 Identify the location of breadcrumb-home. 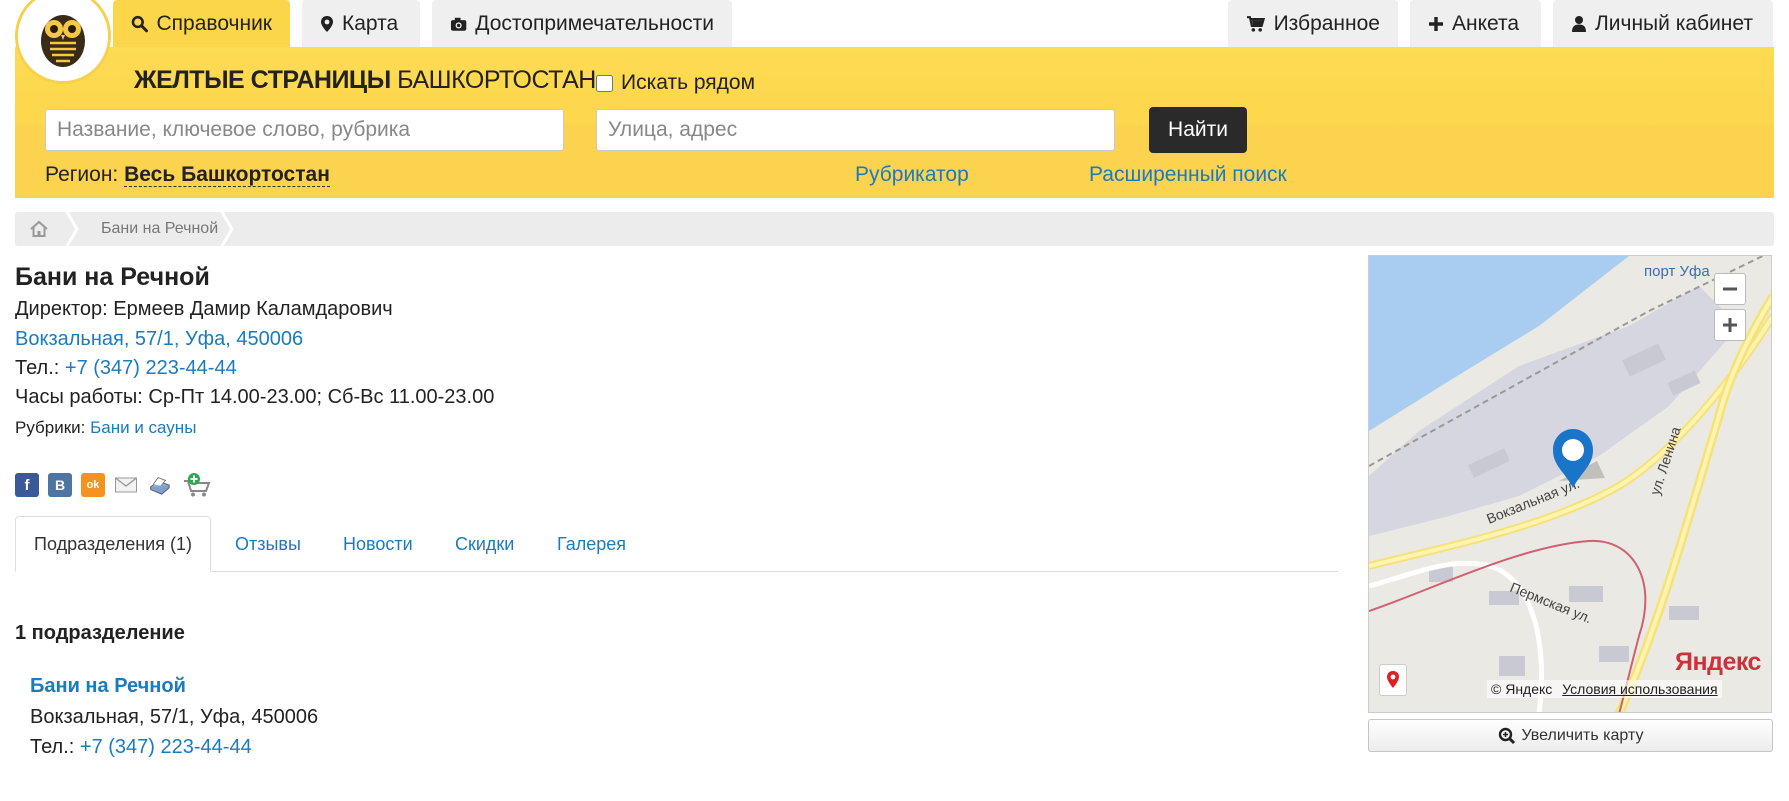
(40, 229).